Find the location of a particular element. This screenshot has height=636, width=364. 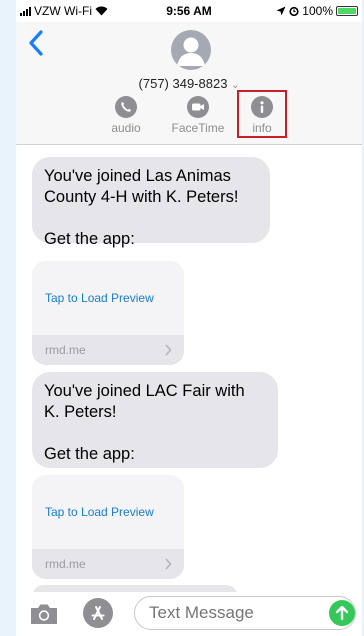

compose-bar is located at coordinates (189, 614).